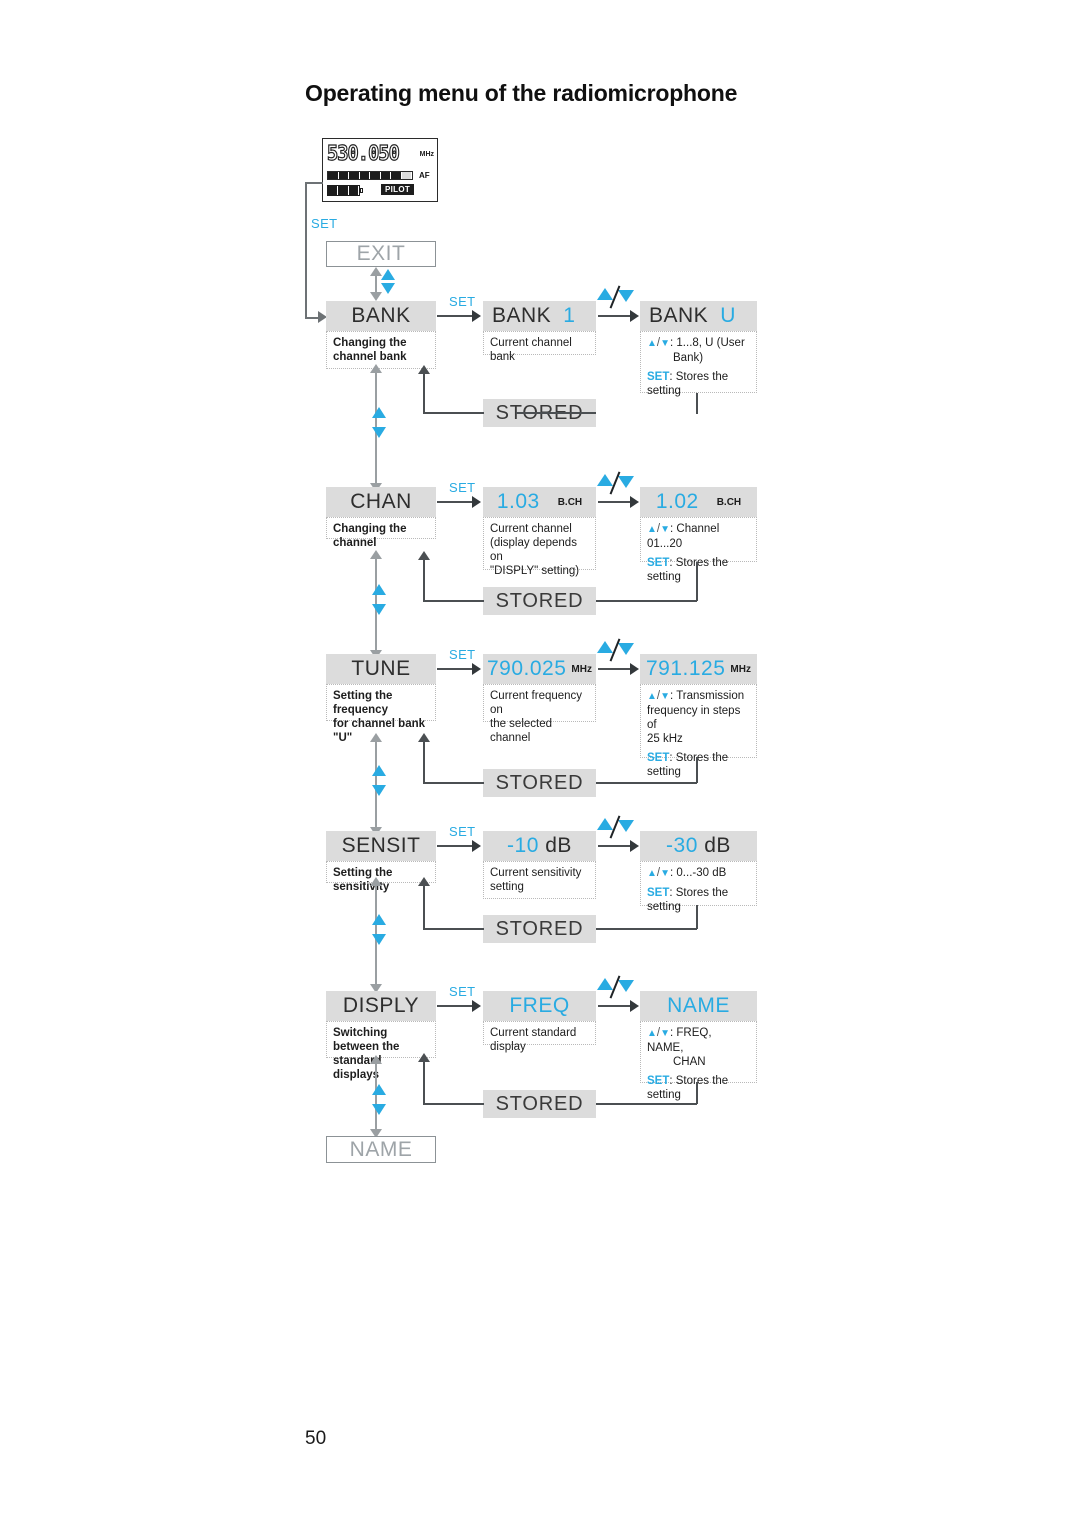 The image size is (1080, 1528). Describe the element at coordinates (370, 175) in the screenshot. I see `af-bargraph-icon` at that location.